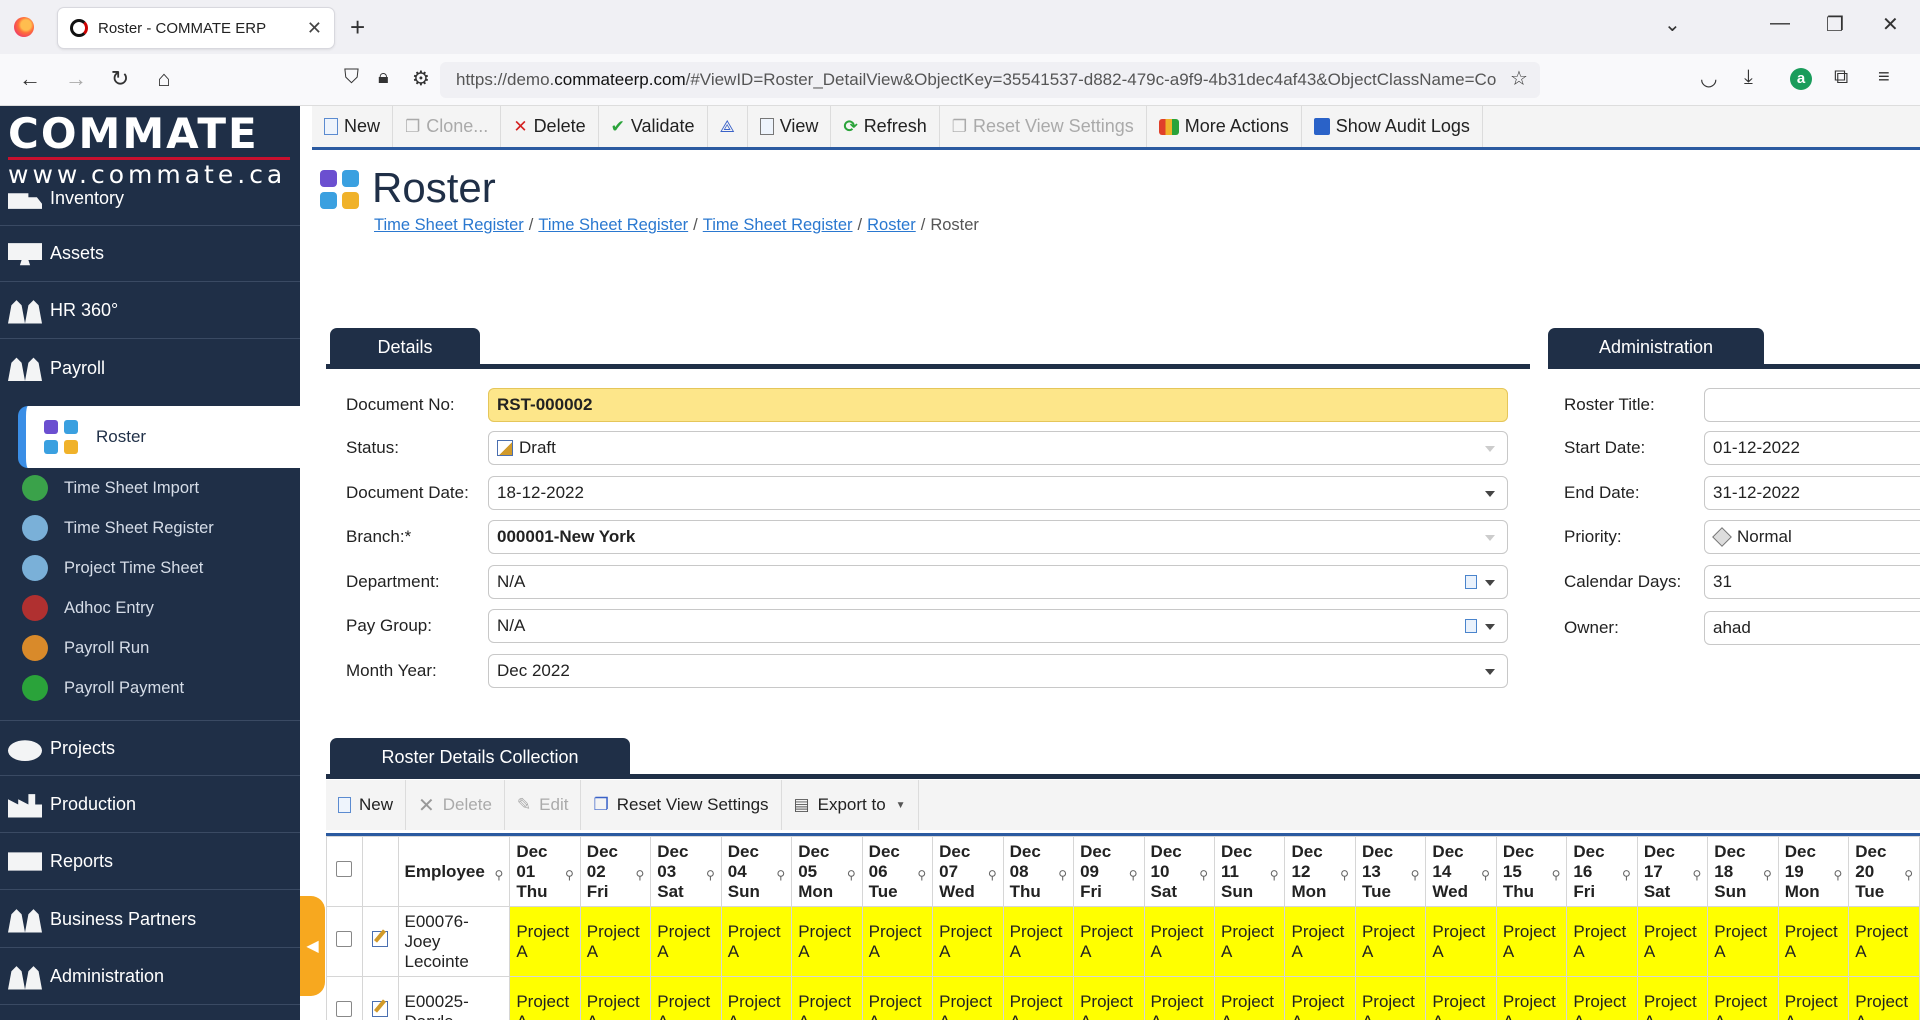 The image size is (1920, 1020). I want to click on day-column-header: Dec 04 Sun ⚲, so click(756, 871).